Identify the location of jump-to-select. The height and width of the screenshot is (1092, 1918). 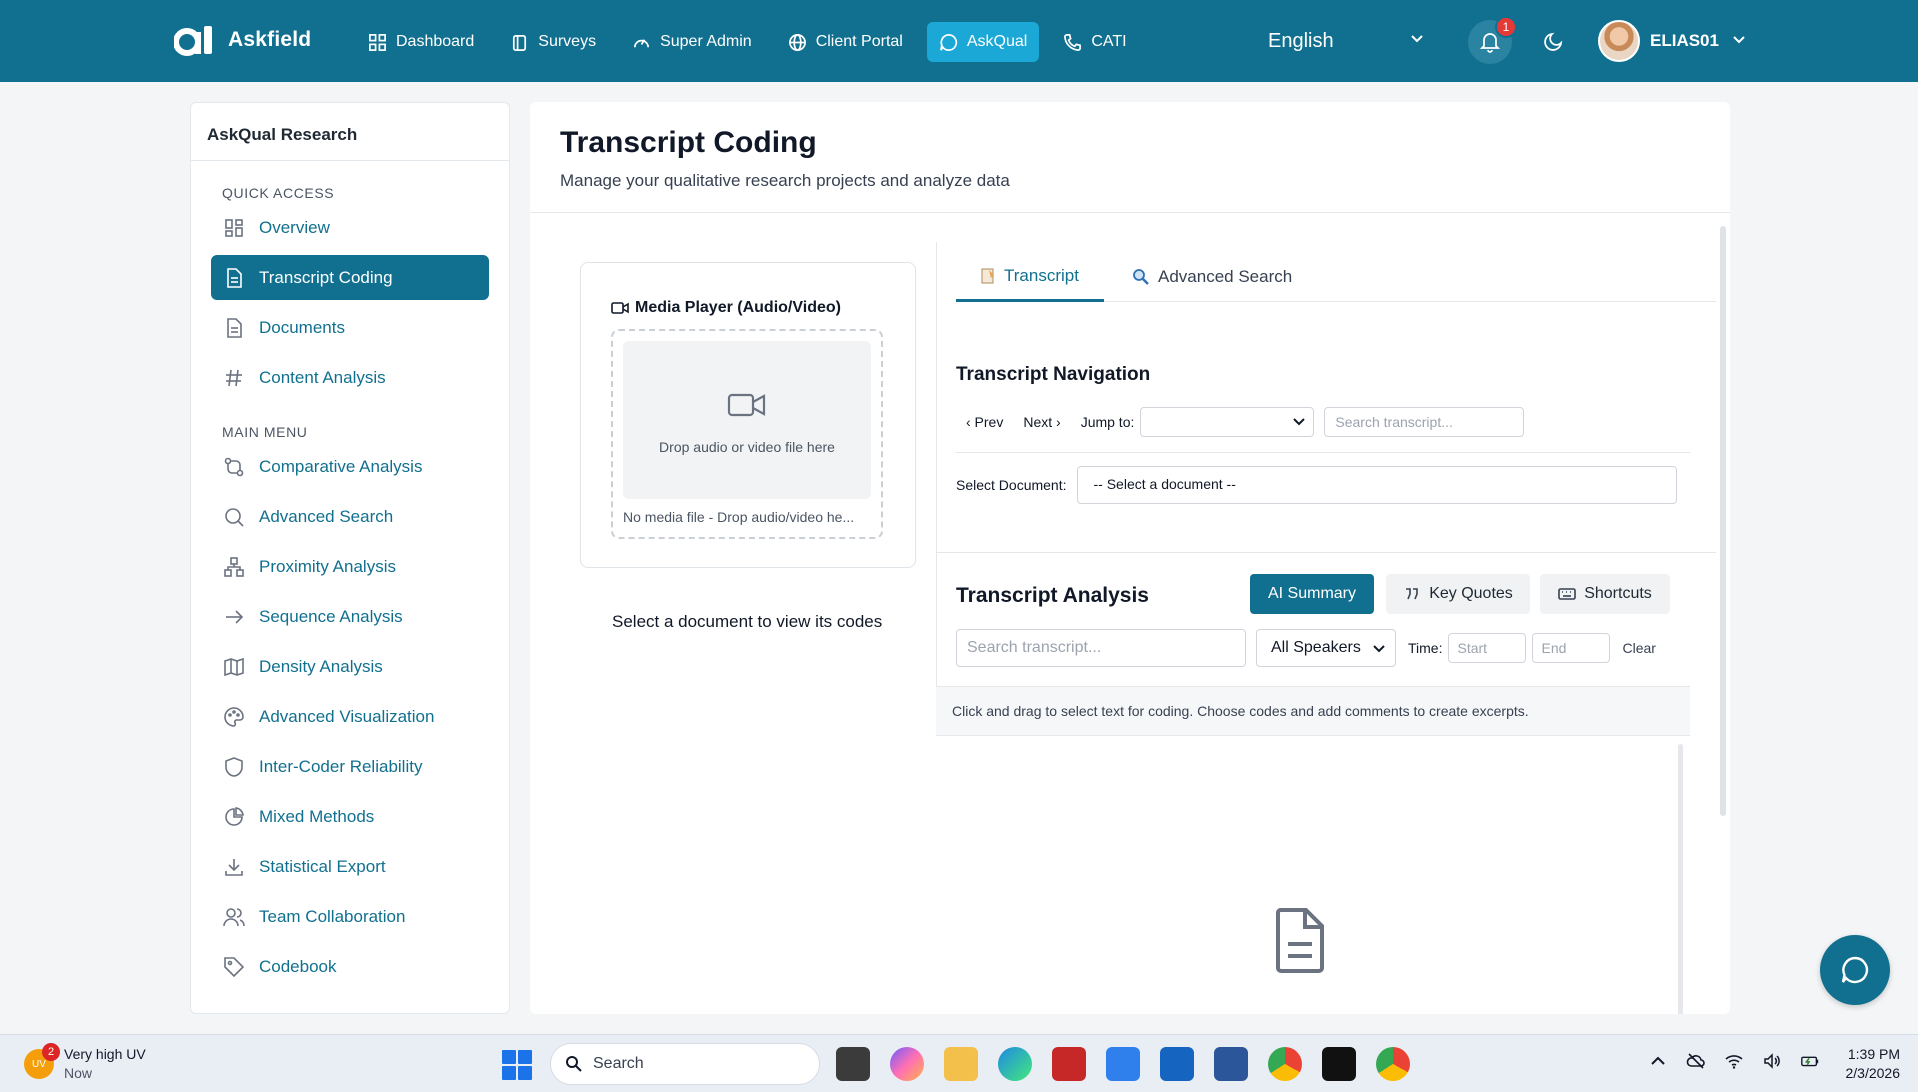
(1227, 422).